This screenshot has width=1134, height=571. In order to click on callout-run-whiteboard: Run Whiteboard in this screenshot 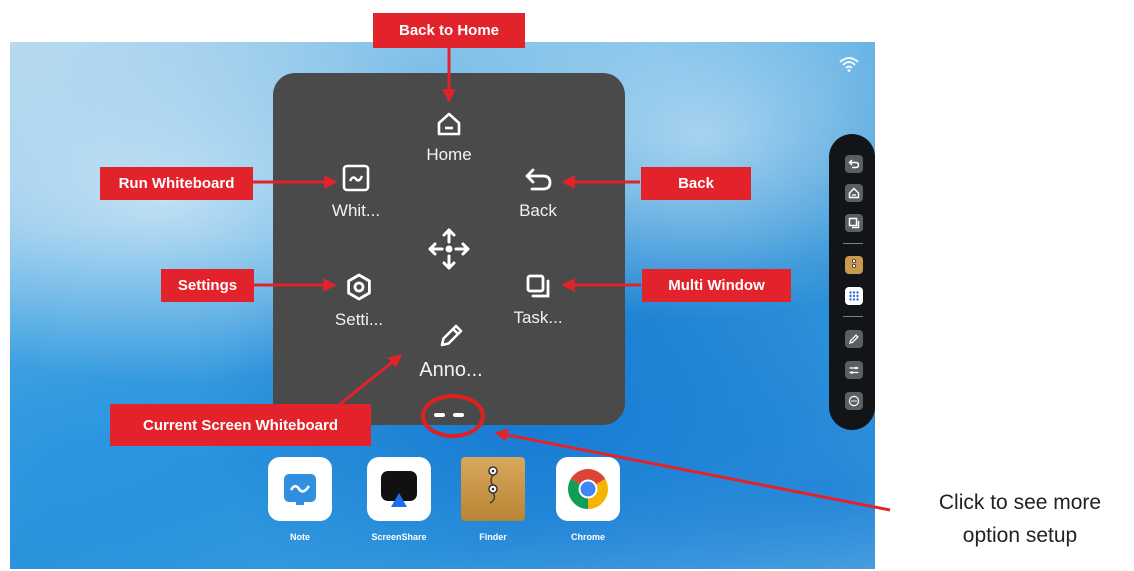, I will do `click(176, 183)`.